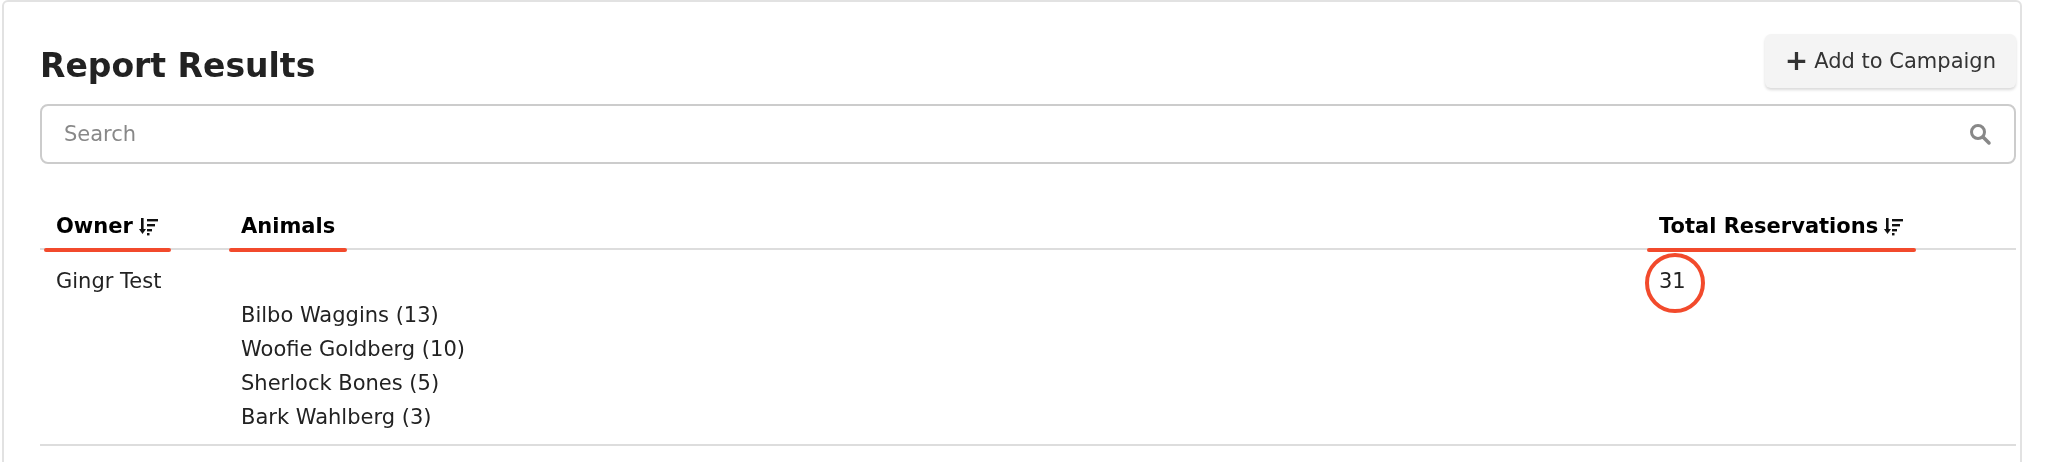 Image resolution: width=2054 pixels, height=462 pixels. What do you see at coordinates (1890, 61) in the screenshot?
I see `add-to-campaign-button: + Add to Campaign` at bounding box center [1890, 61].